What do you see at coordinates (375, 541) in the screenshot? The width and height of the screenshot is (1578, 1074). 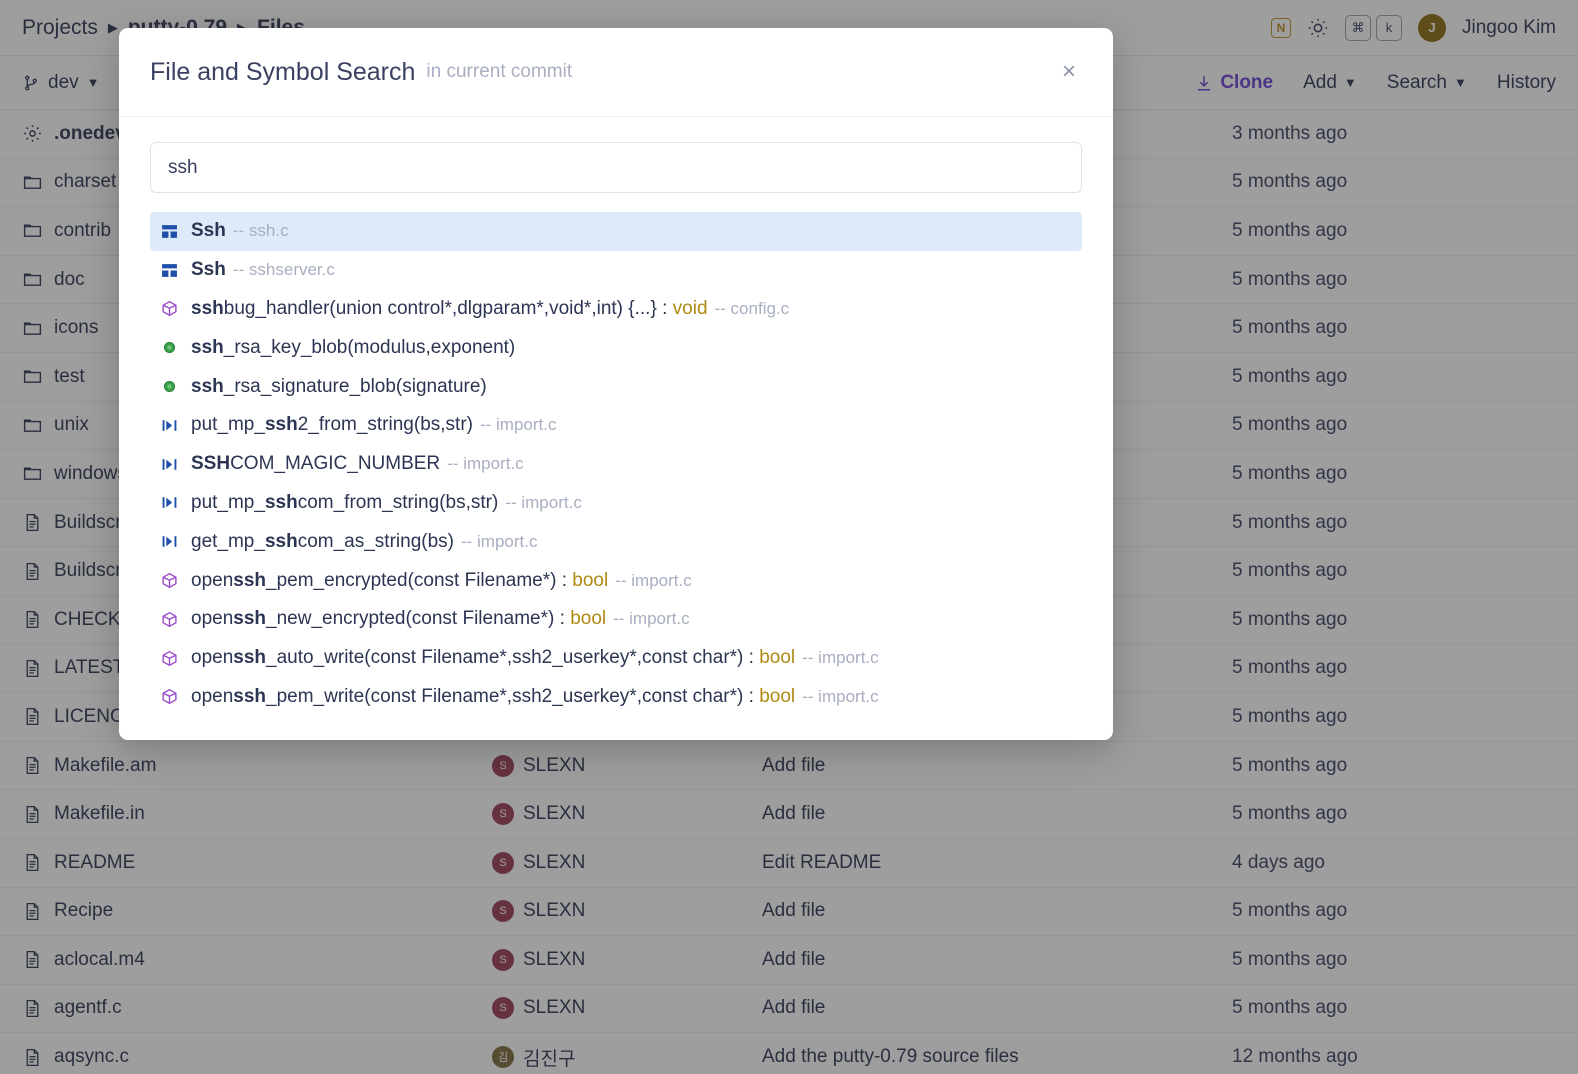 I see `result-suffix: com_as_string(bs)` at bounding box center [375, 541].